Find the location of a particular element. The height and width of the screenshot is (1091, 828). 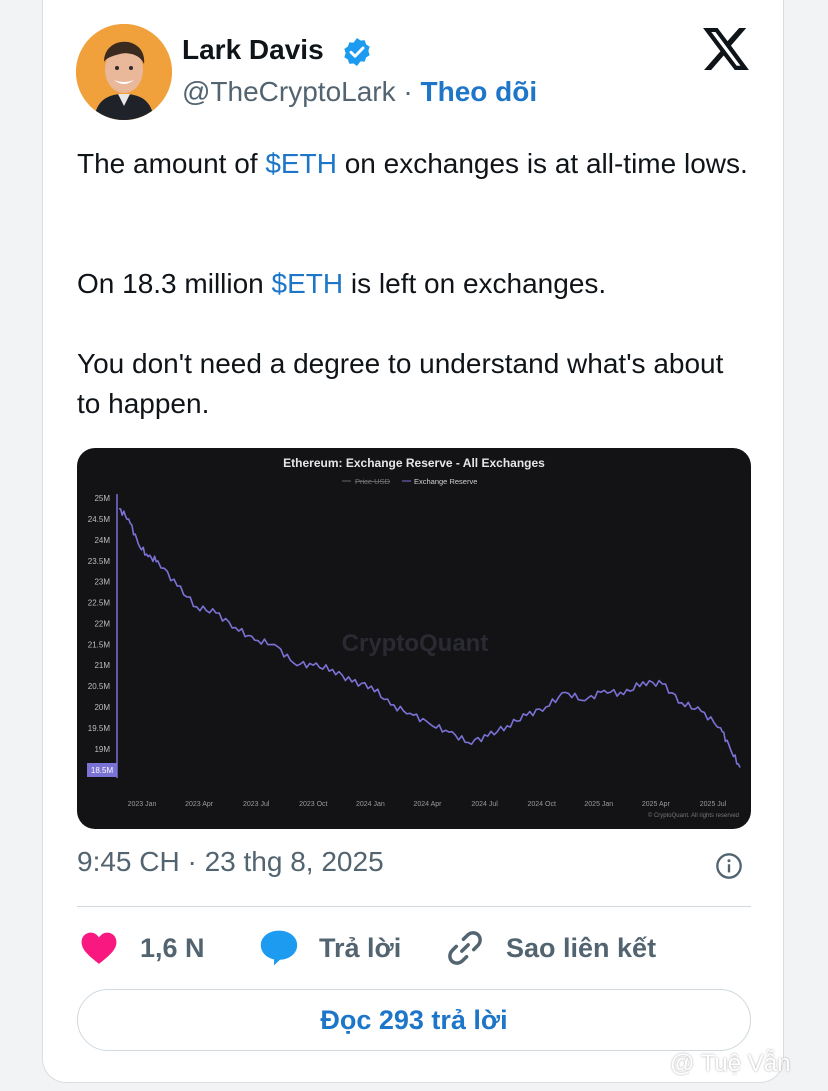

y-tick-label: 25M is located at coordinates (102, 498).